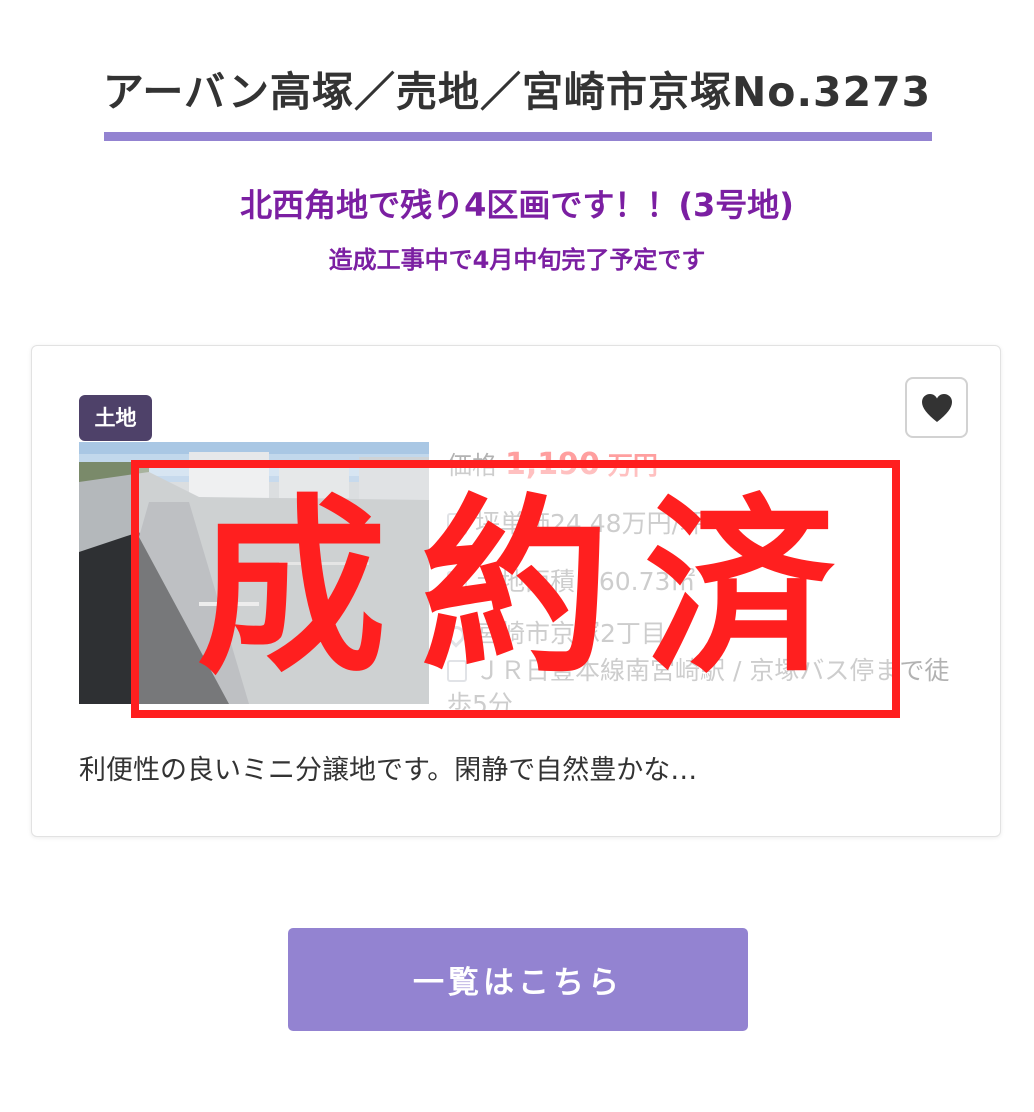 The image size is (1034, 1112). What do you see at coordinates (517, 260) in the screenshot?
I see `sub-headline: 造成工事中で4月中旬完了予定です` at bounding box center [517, 260].